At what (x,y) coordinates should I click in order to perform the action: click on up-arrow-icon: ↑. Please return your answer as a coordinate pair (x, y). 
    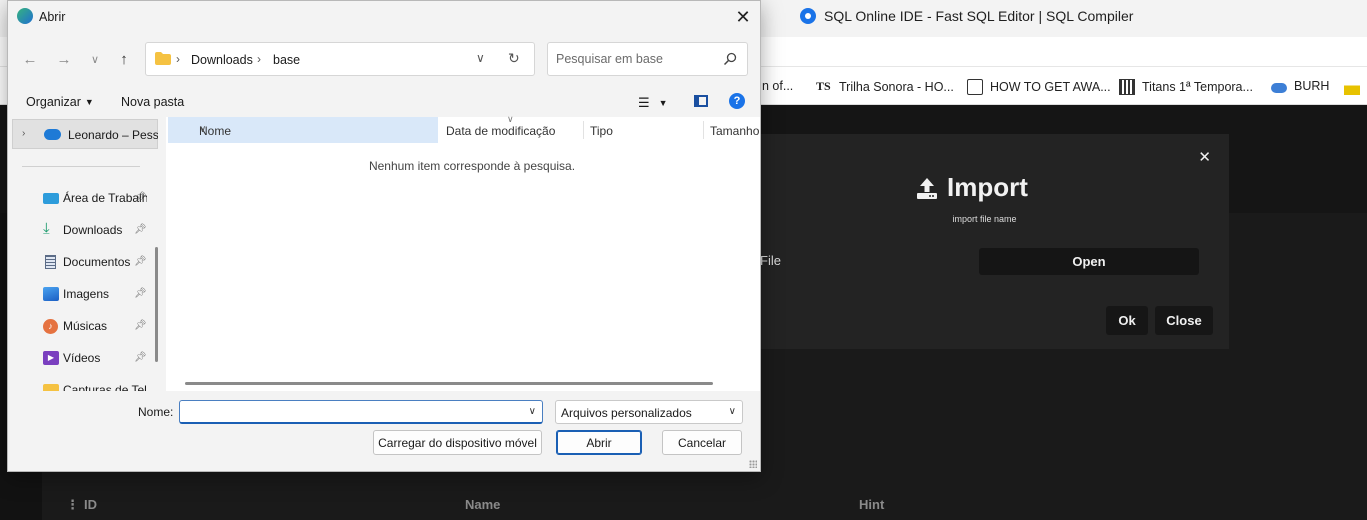
    Looking at the image, I should click on (124, 59).